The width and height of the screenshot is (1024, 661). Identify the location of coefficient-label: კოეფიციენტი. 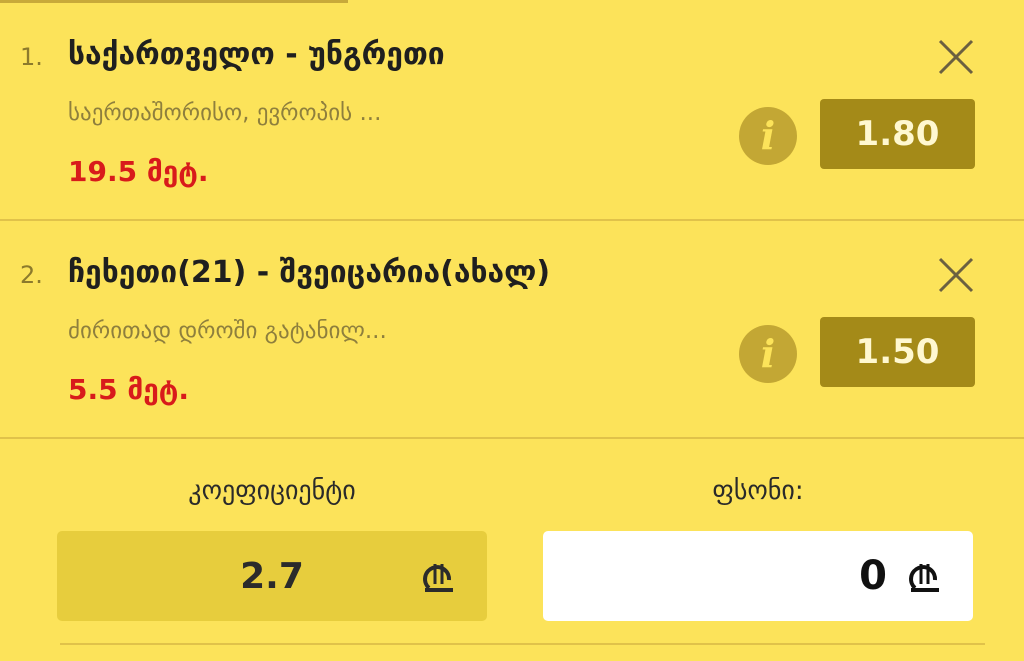
(272, 491).